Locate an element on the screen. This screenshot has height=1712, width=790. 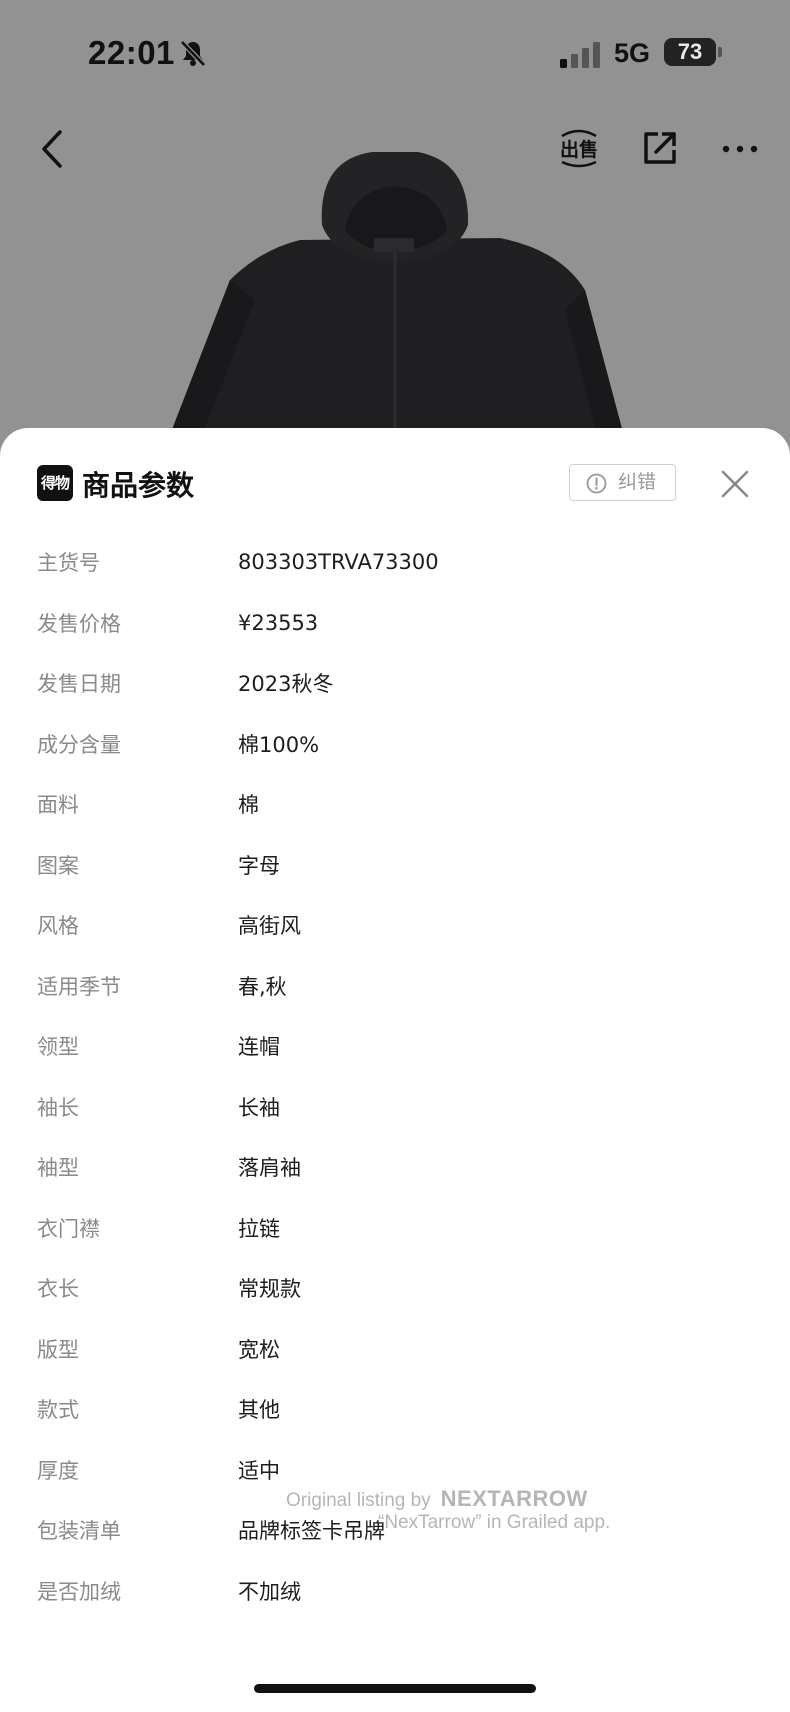
param-row: 风格 高街风 is located at coordinates (395, 925).